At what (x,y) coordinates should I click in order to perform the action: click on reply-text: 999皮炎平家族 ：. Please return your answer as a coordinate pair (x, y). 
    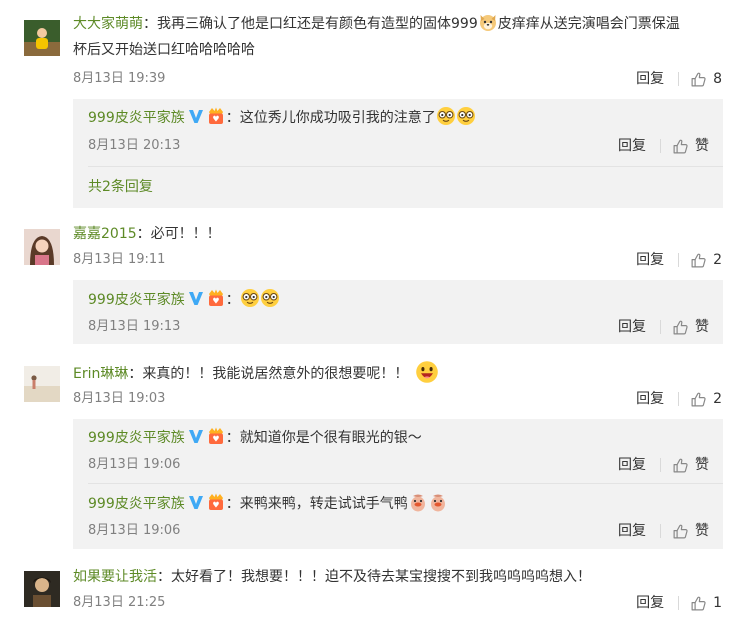
    Looking at the image, I should click on (398, 300).